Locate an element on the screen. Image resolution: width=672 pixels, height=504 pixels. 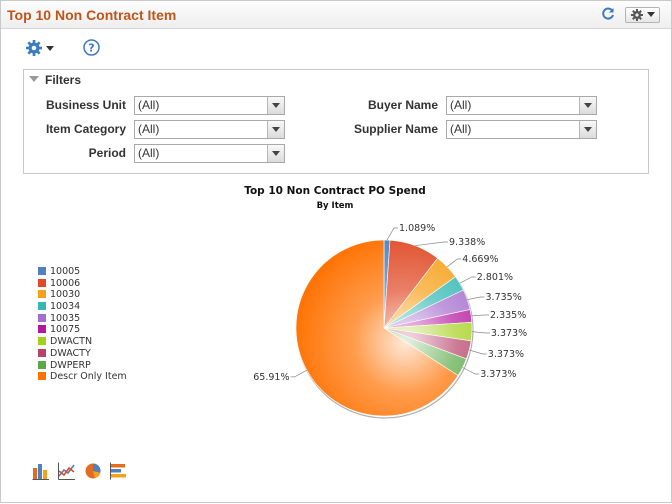
legend-label: 10005 is located at coordinates (65, 271).